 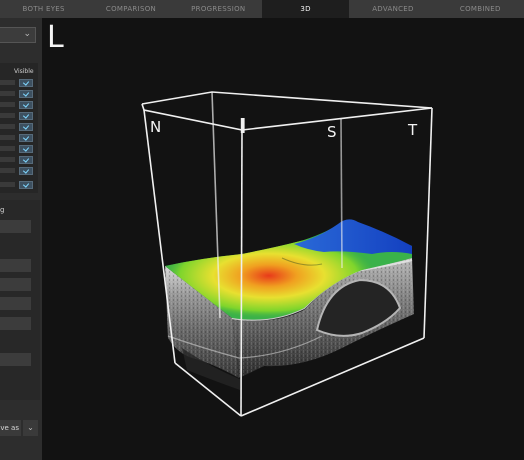 What do you see at coordinates (480, 9) in the screenshot?
I see `tab-combined: COMBINED` at bounding box center [480, 9].